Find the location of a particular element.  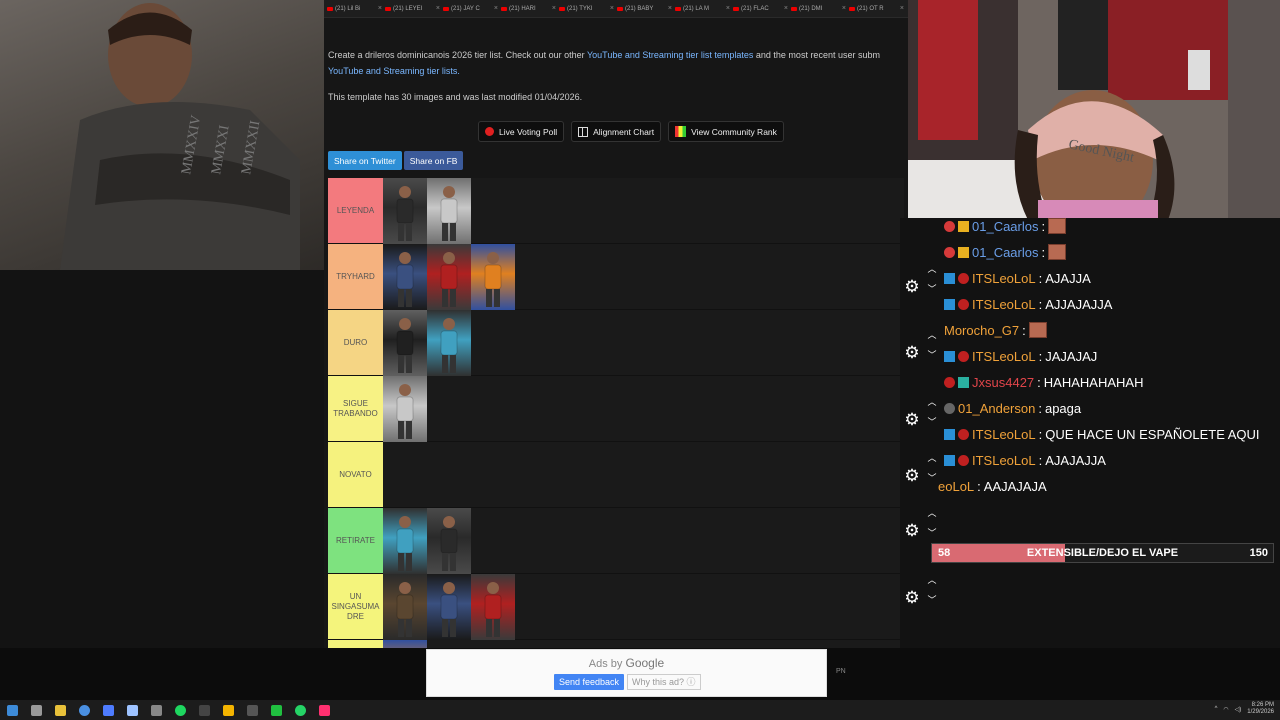

chrome-canary-icon is located at coordinates (228, 710).